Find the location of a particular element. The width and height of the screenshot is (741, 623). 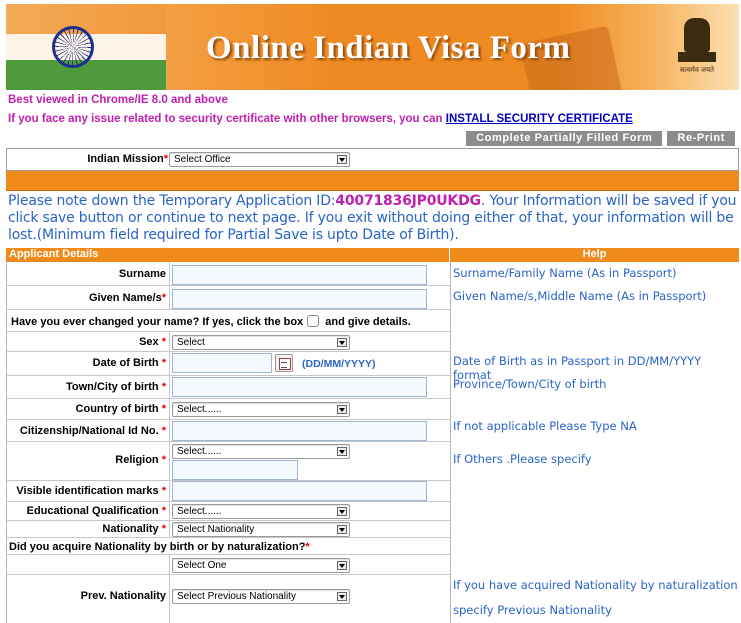

citizenship-label: Citizenship/National Id No. * is located at coordinates (92, 431).